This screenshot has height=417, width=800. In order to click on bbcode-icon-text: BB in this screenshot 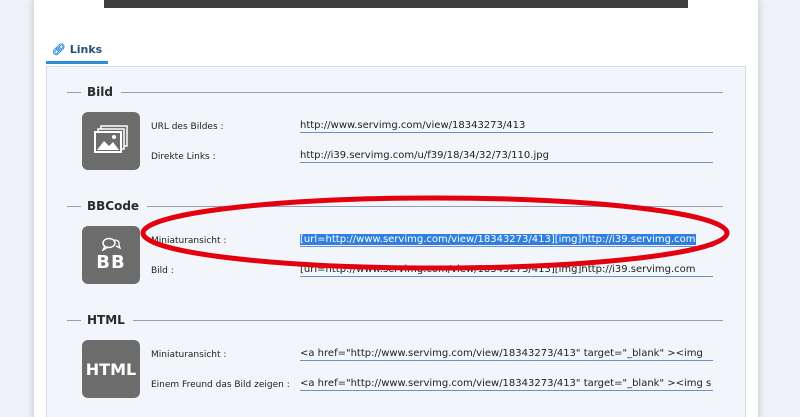, I will do `click(111, 262)`.